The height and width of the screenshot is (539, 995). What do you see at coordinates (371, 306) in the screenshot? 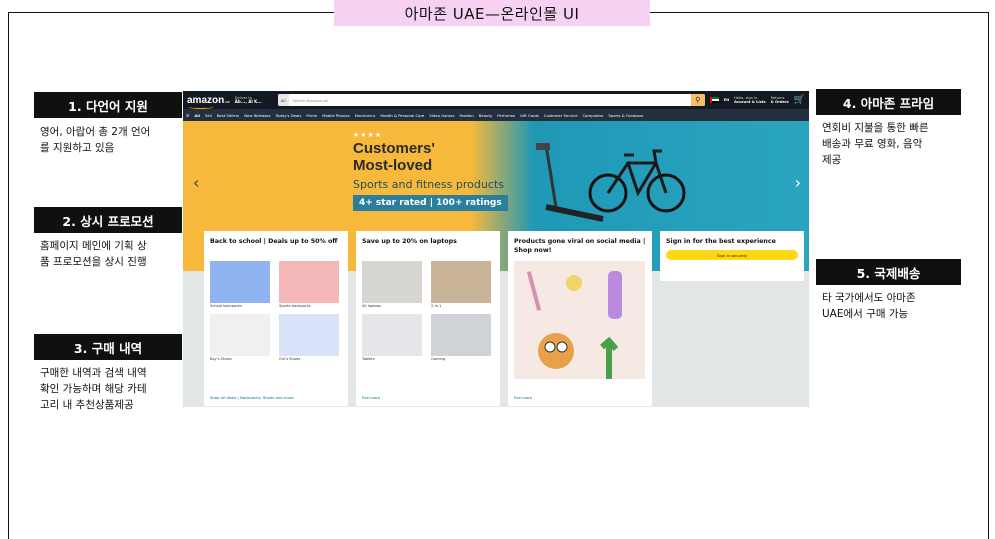
I see `tile-label: All laptops` at bounding box center [371, 306].